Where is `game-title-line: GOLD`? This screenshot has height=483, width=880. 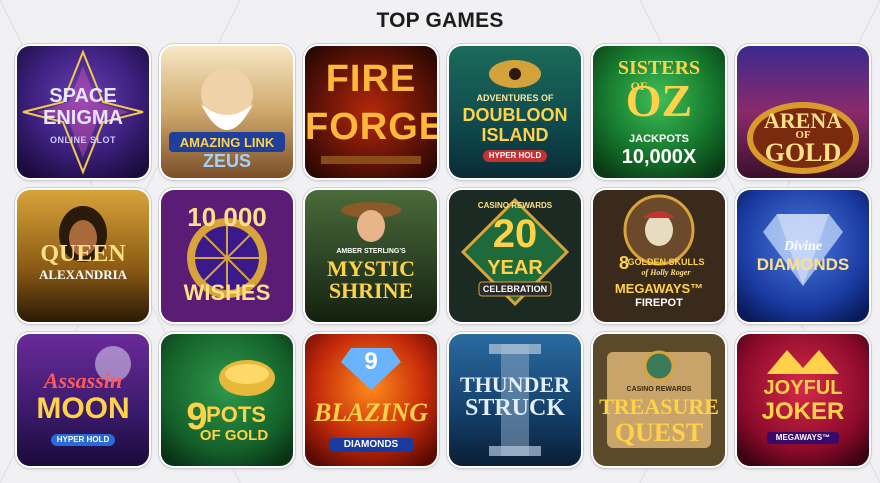 game-title-line: GOLD is located at coordinates (803, 153).